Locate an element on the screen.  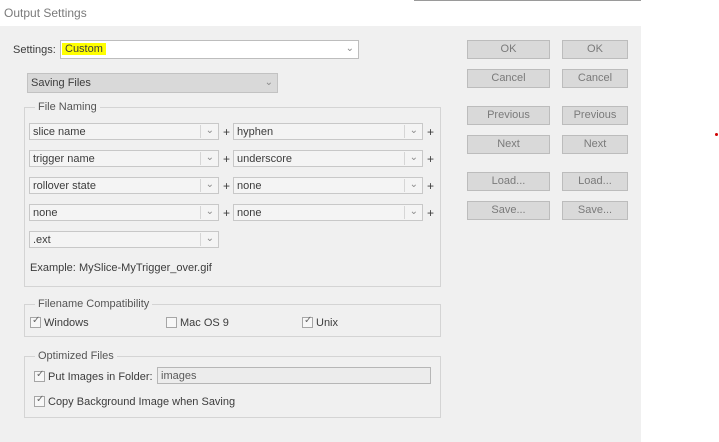
windows-checkbox: ✓ is located at coordinates (35, 321).